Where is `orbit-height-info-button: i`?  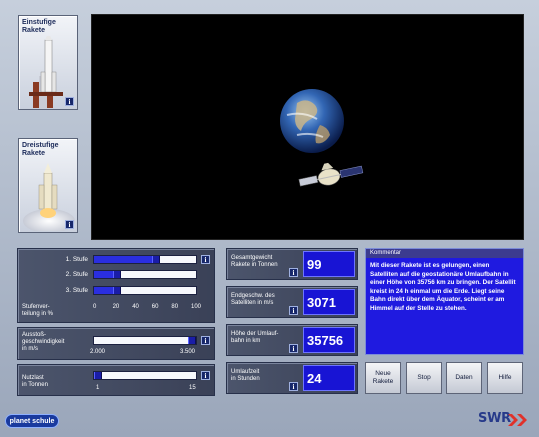 orbit-height-info-button: i is located at coordinates (293, 348).